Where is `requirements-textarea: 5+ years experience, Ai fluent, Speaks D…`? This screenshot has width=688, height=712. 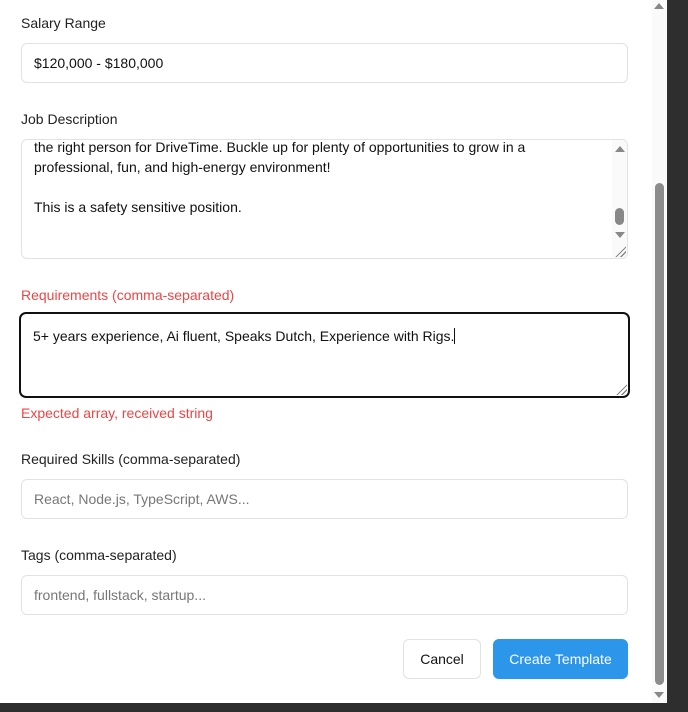
requirements-textarea: 5+ years experience, Ai fluent, Speaks D… is located at coordinates (324, 355).